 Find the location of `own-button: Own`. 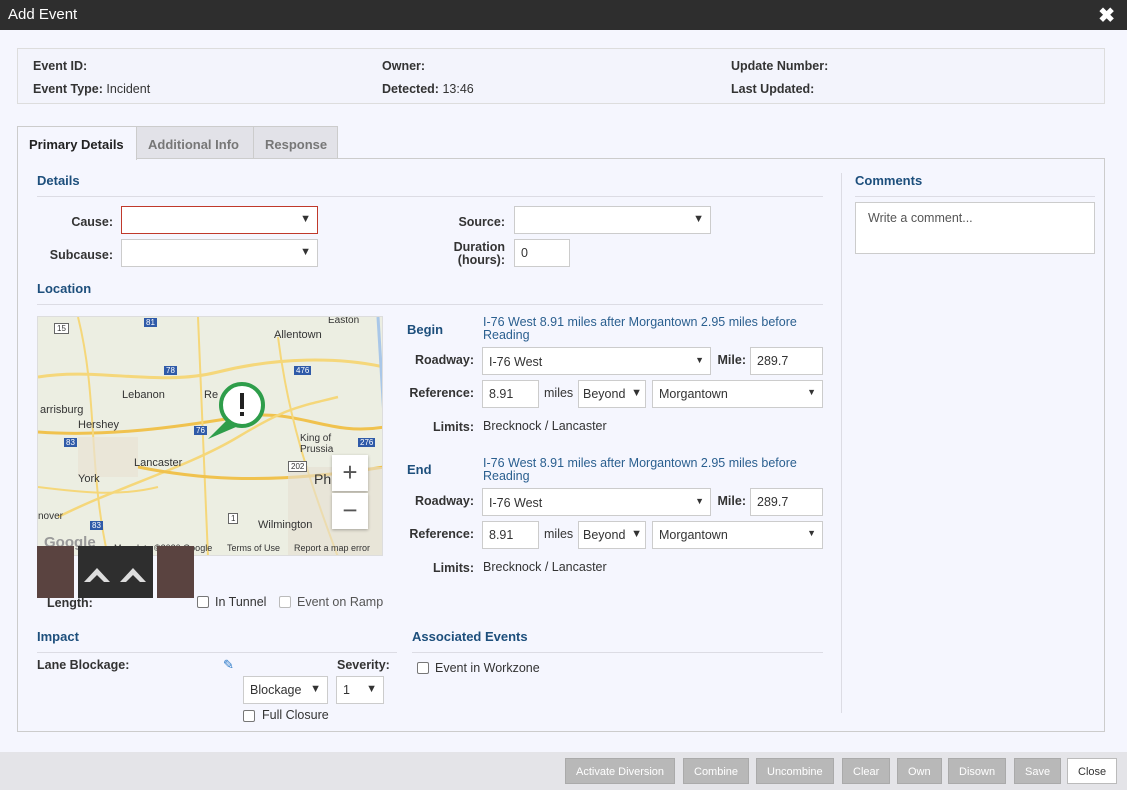

own-button: Own is located at coordinates (919, 771).